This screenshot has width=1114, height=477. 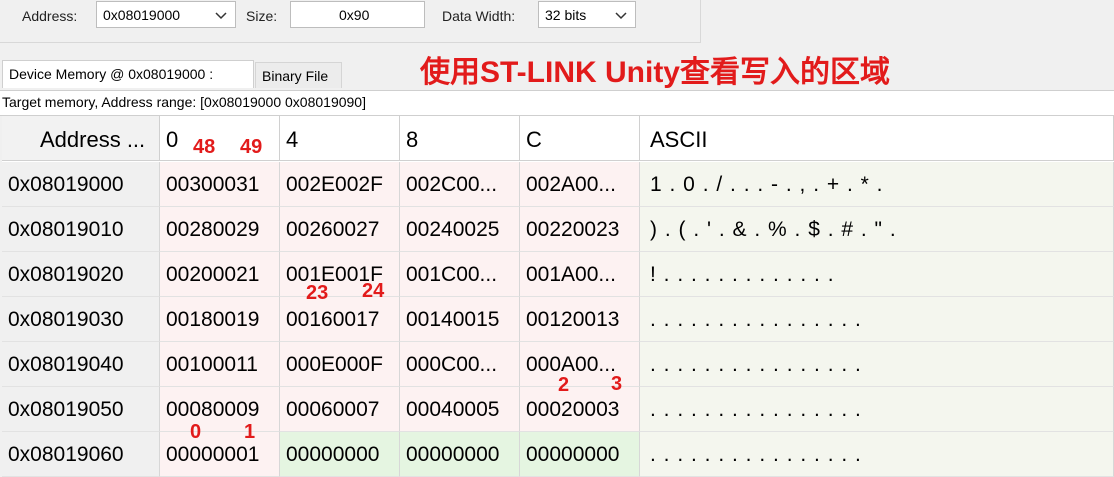 I want to click on ascii-cell-text: ! . . . . . . . . . . . . ., so click(x=742, y=274).